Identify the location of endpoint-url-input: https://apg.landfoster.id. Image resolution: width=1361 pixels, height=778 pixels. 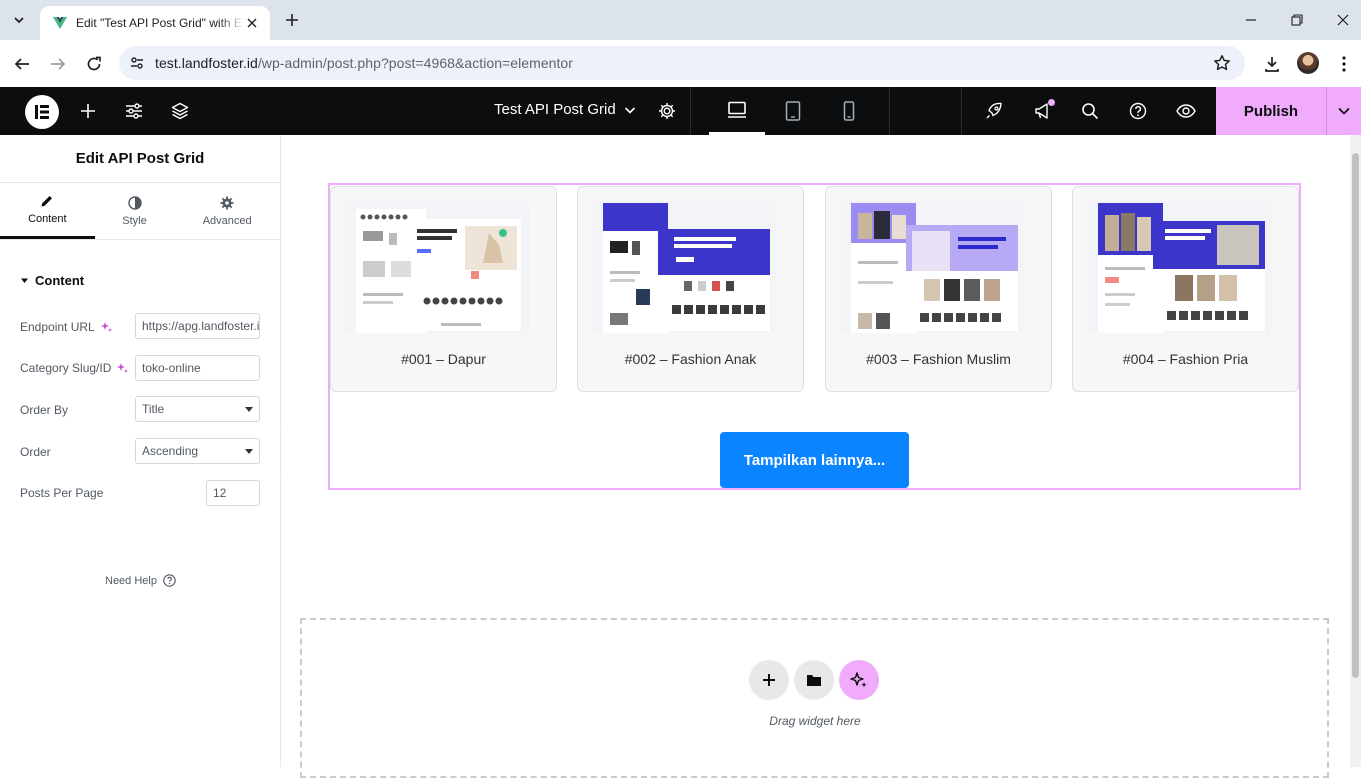
(197, 326).